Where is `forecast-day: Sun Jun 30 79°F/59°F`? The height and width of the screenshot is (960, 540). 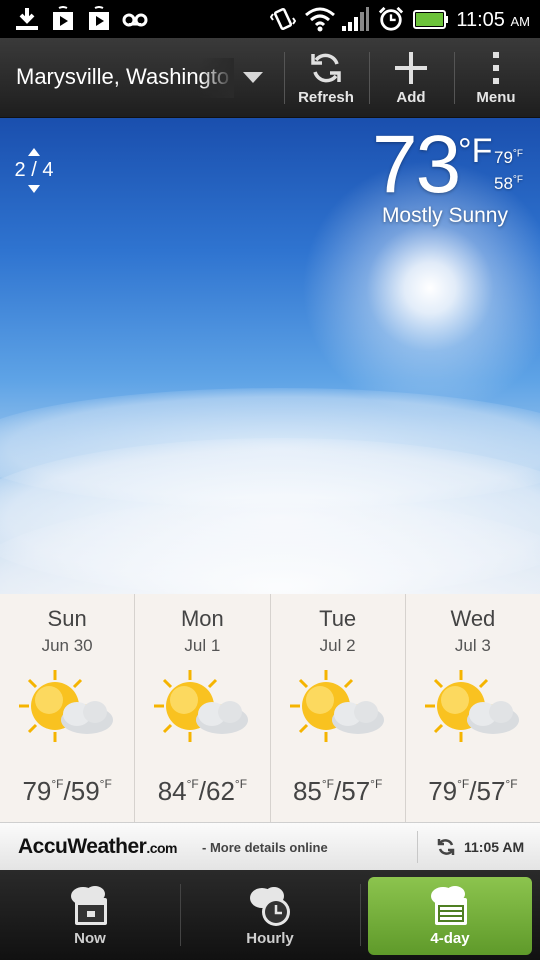
forecast-day: Sun Jun 30 79°F/59°F is located at coordinates (68, 708).